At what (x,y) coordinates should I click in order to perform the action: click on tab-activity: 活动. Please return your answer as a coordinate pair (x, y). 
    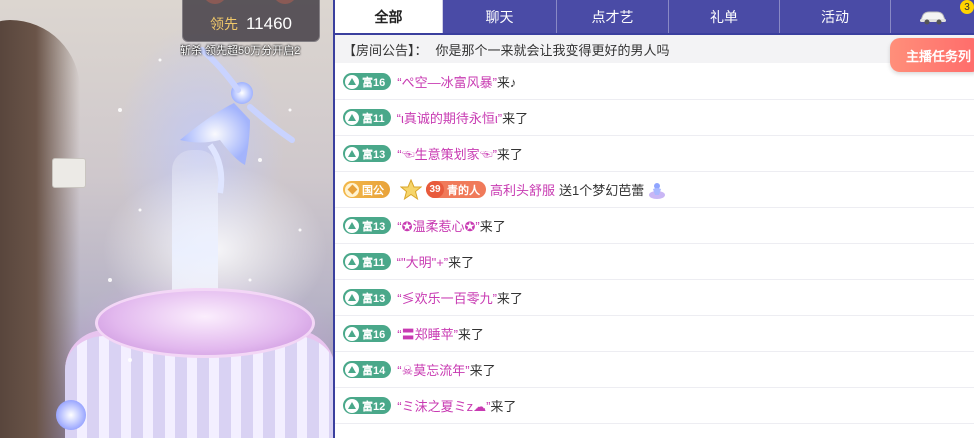
    Looking at the image, I should click on (835, 16).